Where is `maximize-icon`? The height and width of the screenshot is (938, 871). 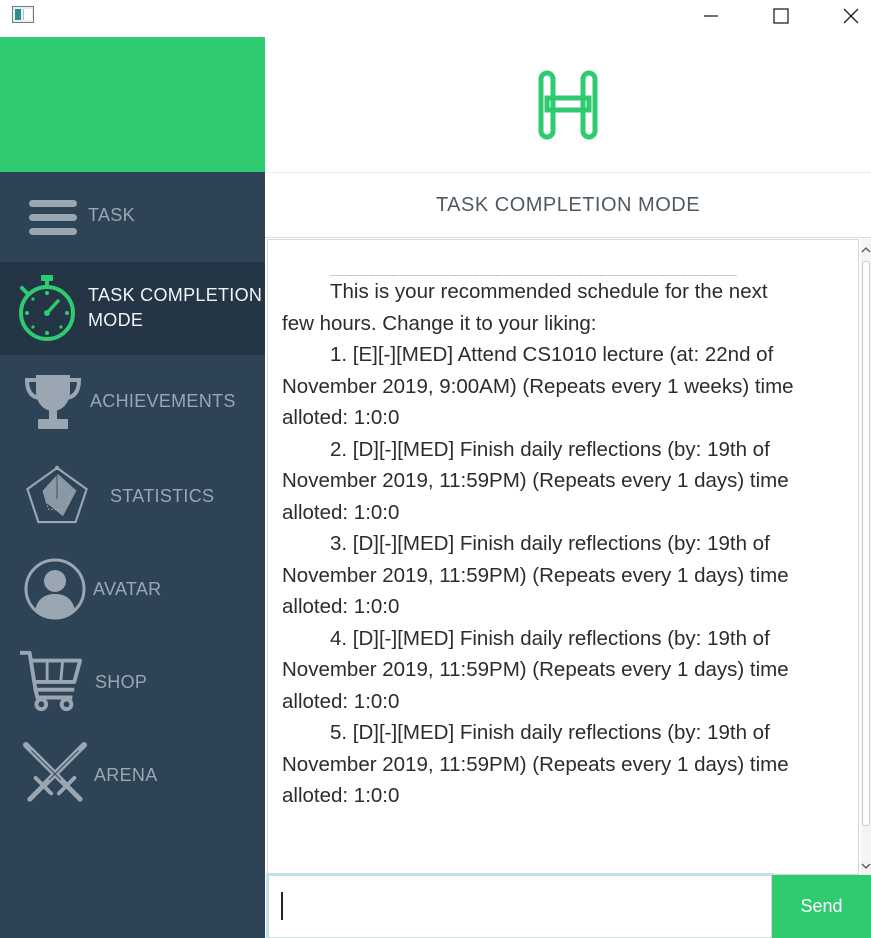 maximize-icon is located at coordinates (781, 16).